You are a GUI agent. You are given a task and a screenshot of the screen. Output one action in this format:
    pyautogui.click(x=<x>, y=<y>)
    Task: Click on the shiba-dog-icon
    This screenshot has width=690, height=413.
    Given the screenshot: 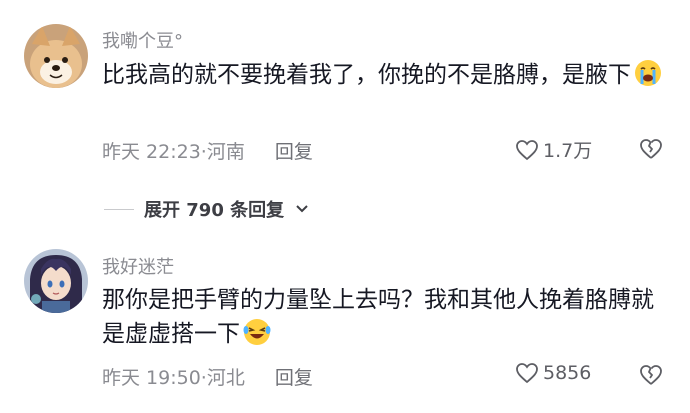 What is the action you would take?
    pyautogui.click(x=56, y=56)
    